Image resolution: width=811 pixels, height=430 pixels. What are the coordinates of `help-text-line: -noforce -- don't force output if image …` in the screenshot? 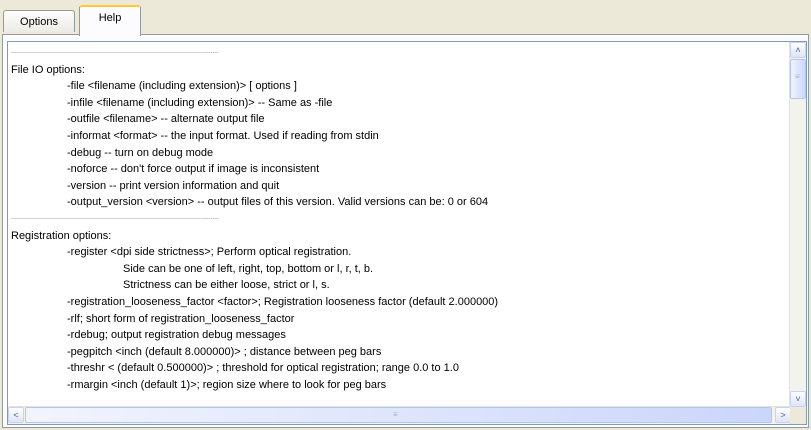 It's located at (193, 169).